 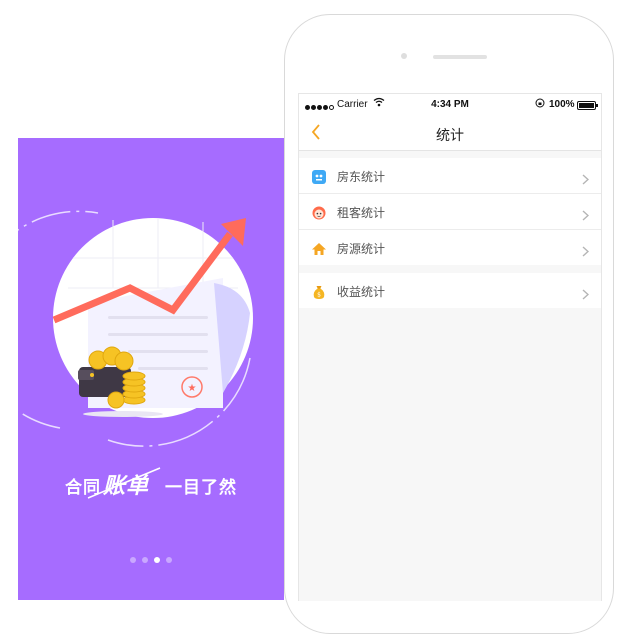 What do you see at coordinates (157, 560) in the screenshot?
I see `pager-dot-active` at bounding box center [157, 560].